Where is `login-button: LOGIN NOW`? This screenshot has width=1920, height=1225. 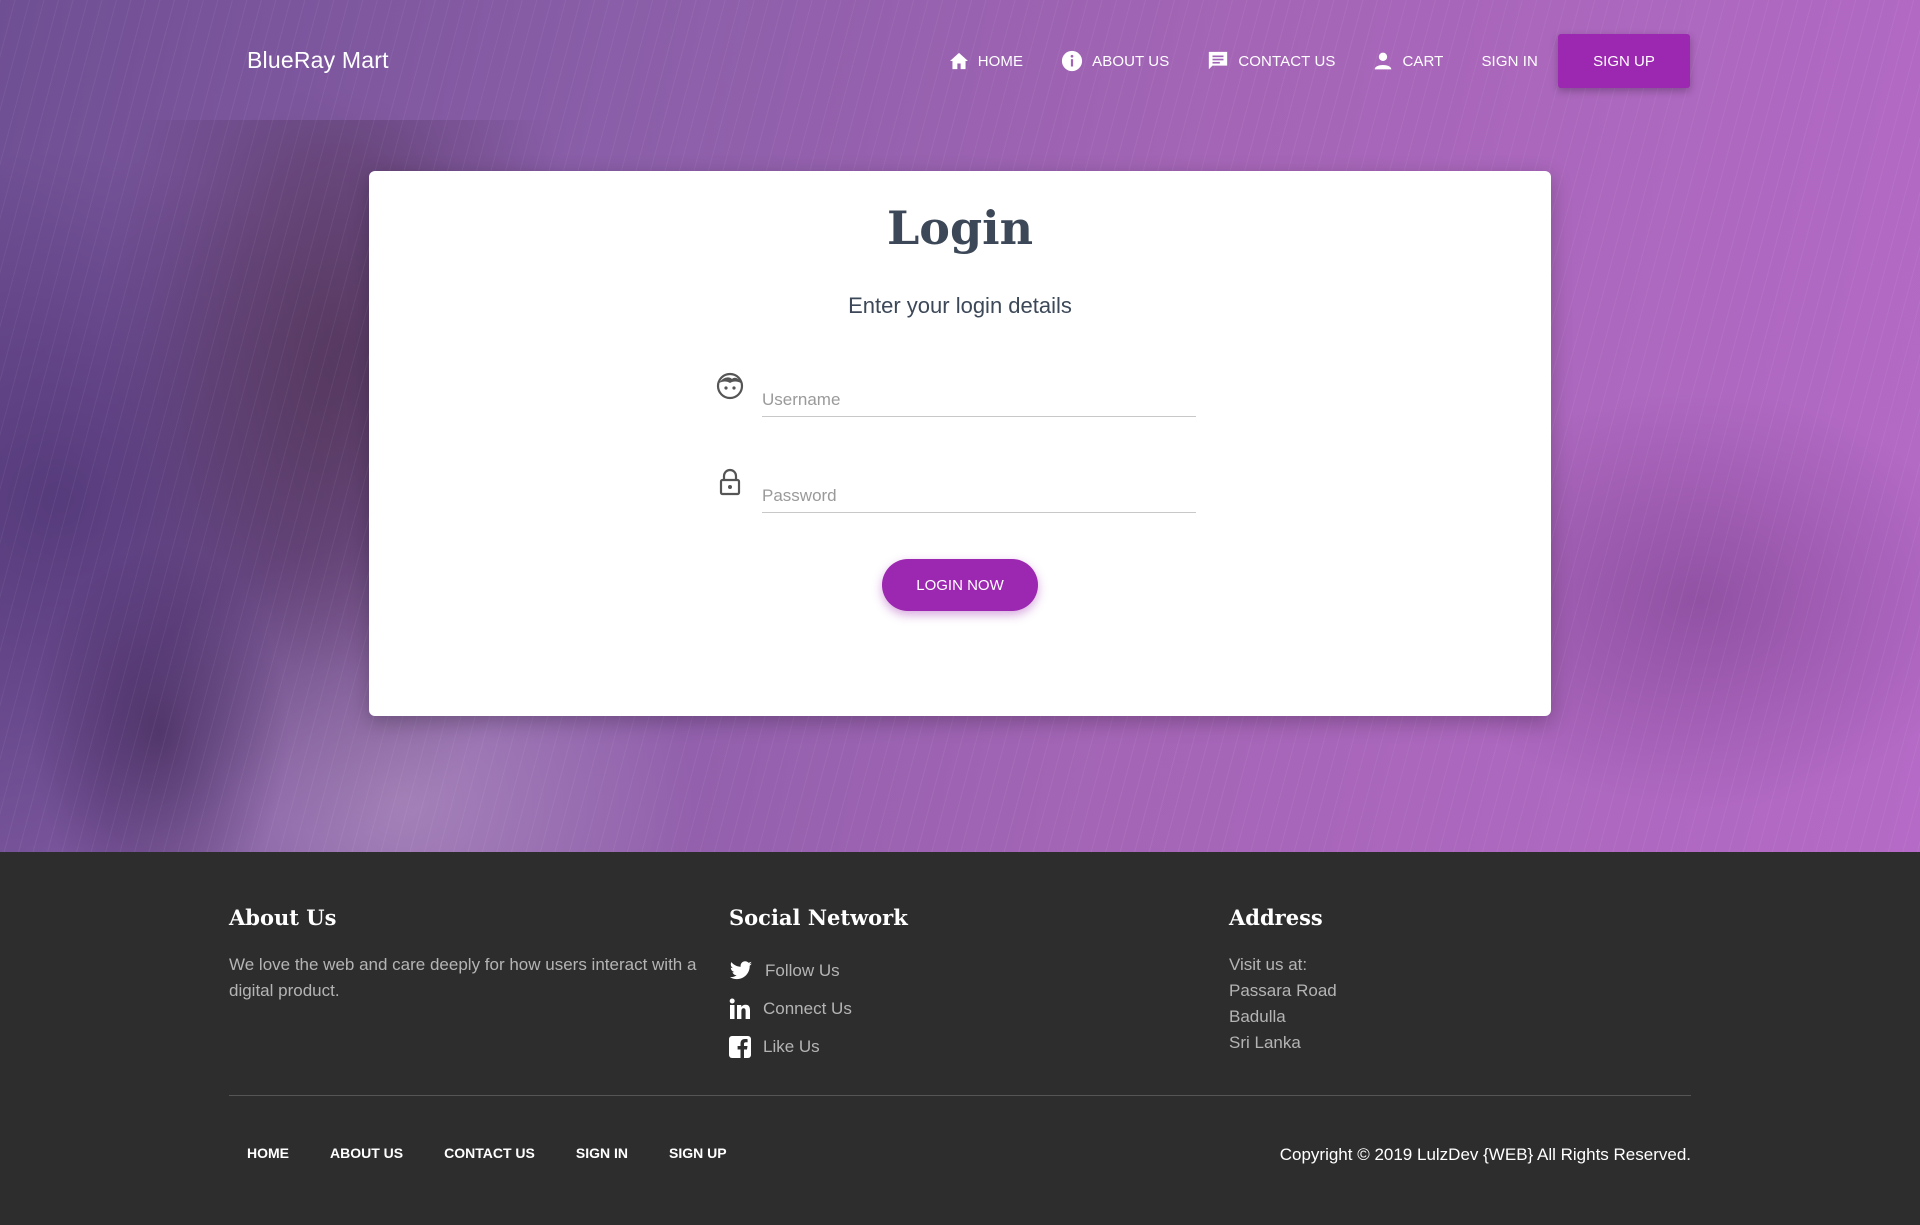 login-button: LOGIN NOW is located at coordinates (960, 585).